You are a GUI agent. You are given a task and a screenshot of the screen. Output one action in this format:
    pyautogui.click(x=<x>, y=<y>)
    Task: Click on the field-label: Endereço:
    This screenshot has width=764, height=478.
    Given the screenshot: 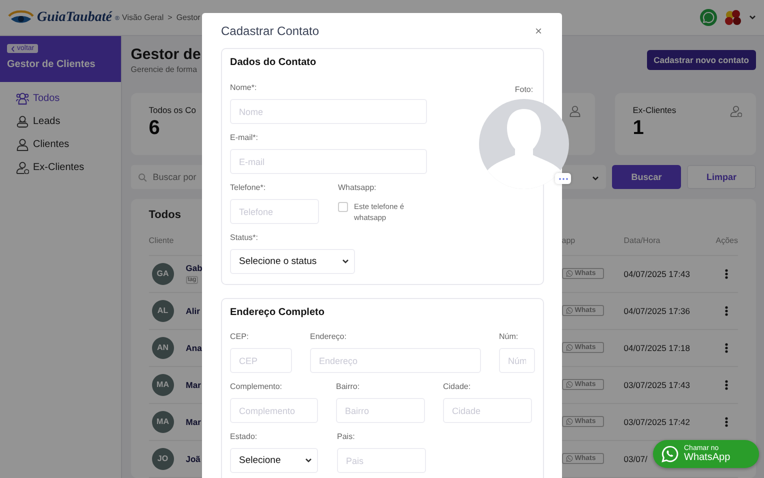 What is the action you would take?
    pyautogui.click(x=329, y=337)
    